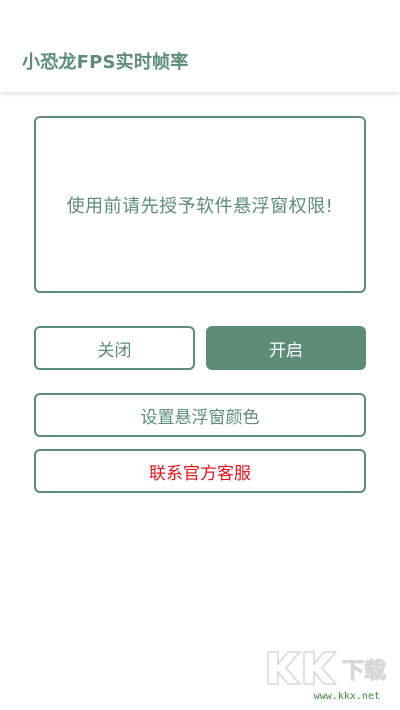 This screenshot has width=400, height=710. What do you see at coordinates (200, 415) in the screenshot?
I see `set-overlay-color-button: 设置悬浮窗颜色` at bounding box center [200, 415].